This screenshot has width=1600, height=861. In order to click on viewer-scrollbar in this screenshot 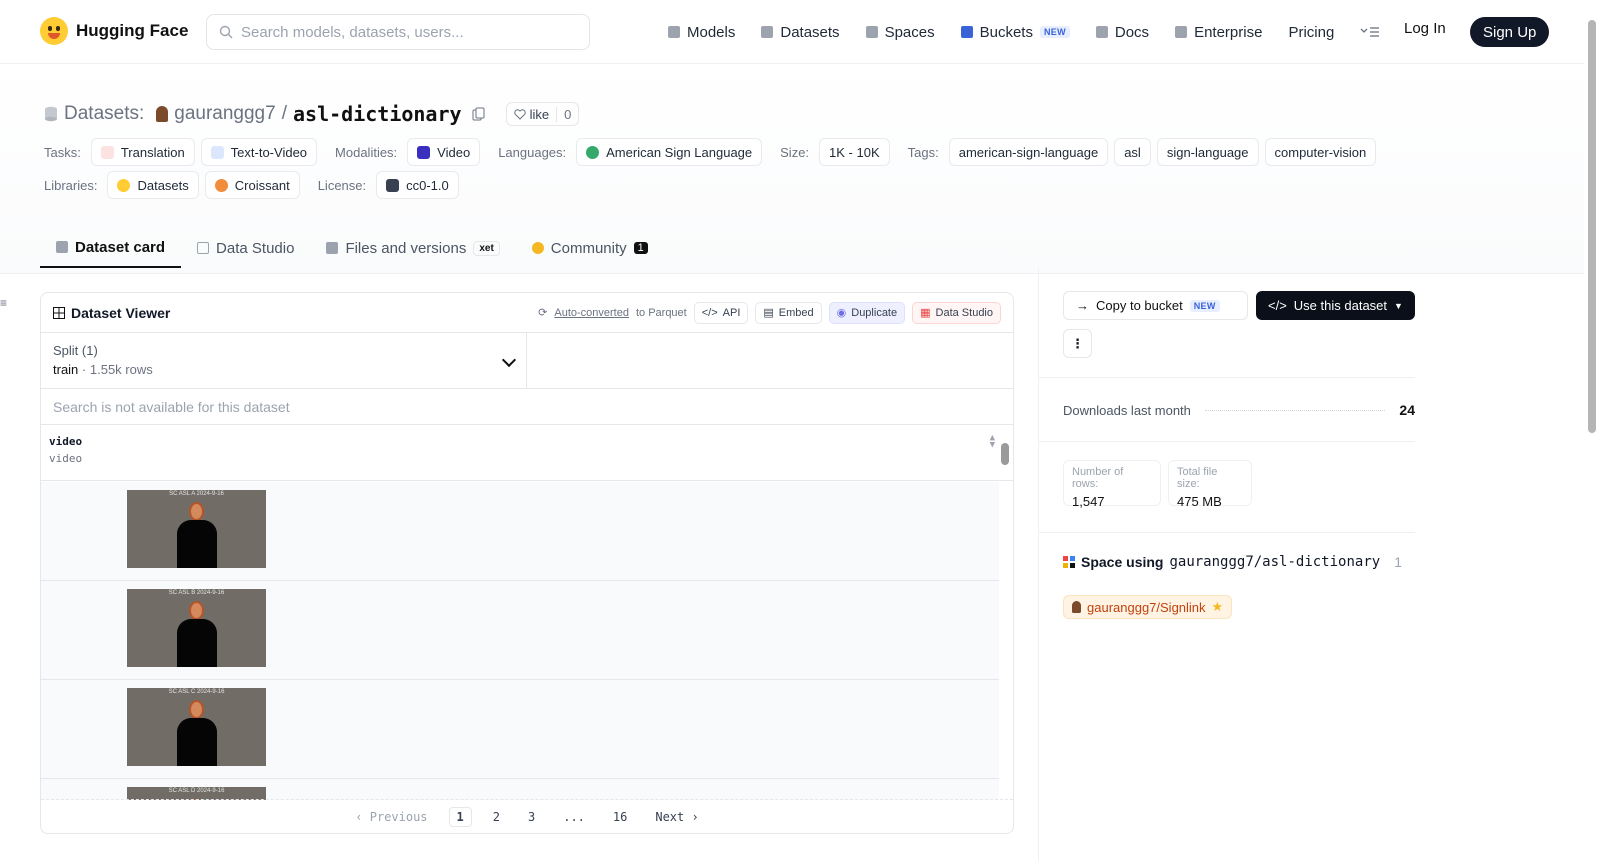, I will do `click(1005, 616)`.